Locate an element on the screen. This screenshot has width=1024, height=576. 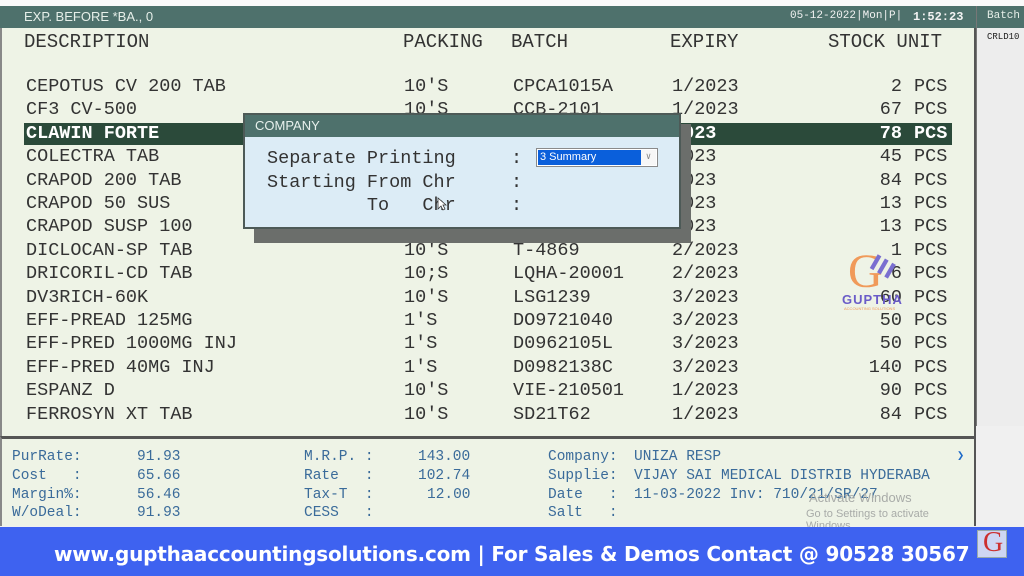
mrp-label: M.R.P. : is located at coordinates (339, 457).